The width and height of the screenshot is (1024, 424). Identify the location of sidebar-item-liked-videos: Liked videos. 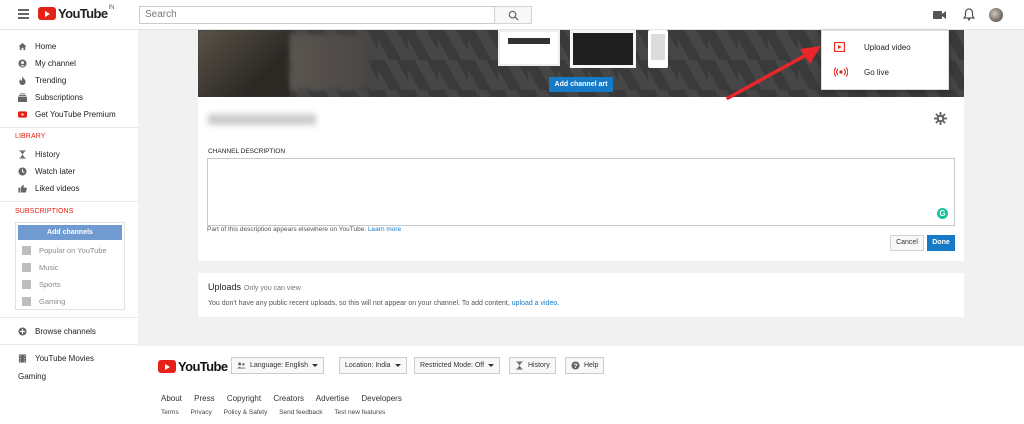
(48, 188).